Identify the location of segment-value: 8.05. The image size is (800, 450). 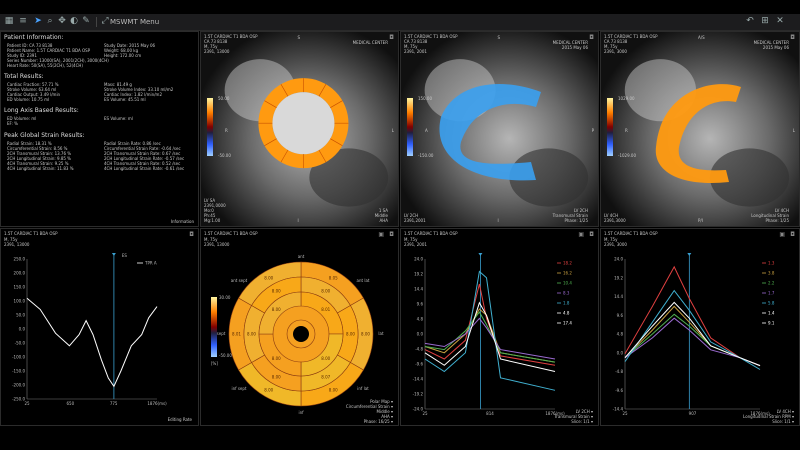
(333, 278).